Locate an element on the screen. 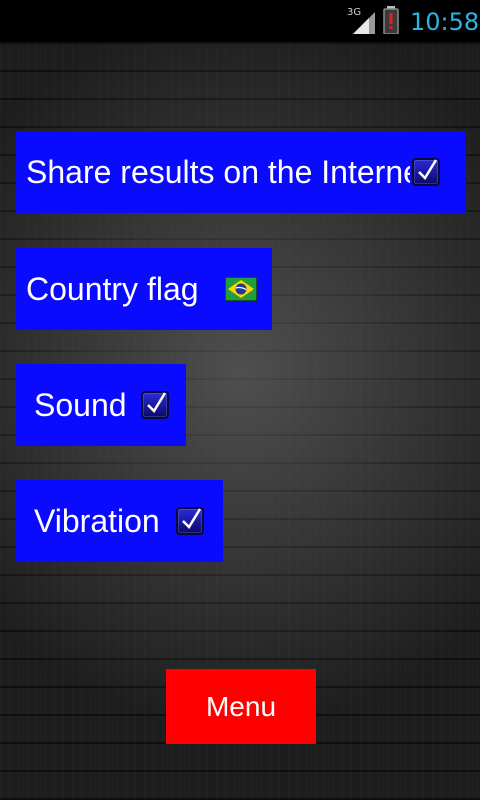 This screenshot has height=800, width=480. country-flag-button: Country flag is located at coordinates (144, 289).